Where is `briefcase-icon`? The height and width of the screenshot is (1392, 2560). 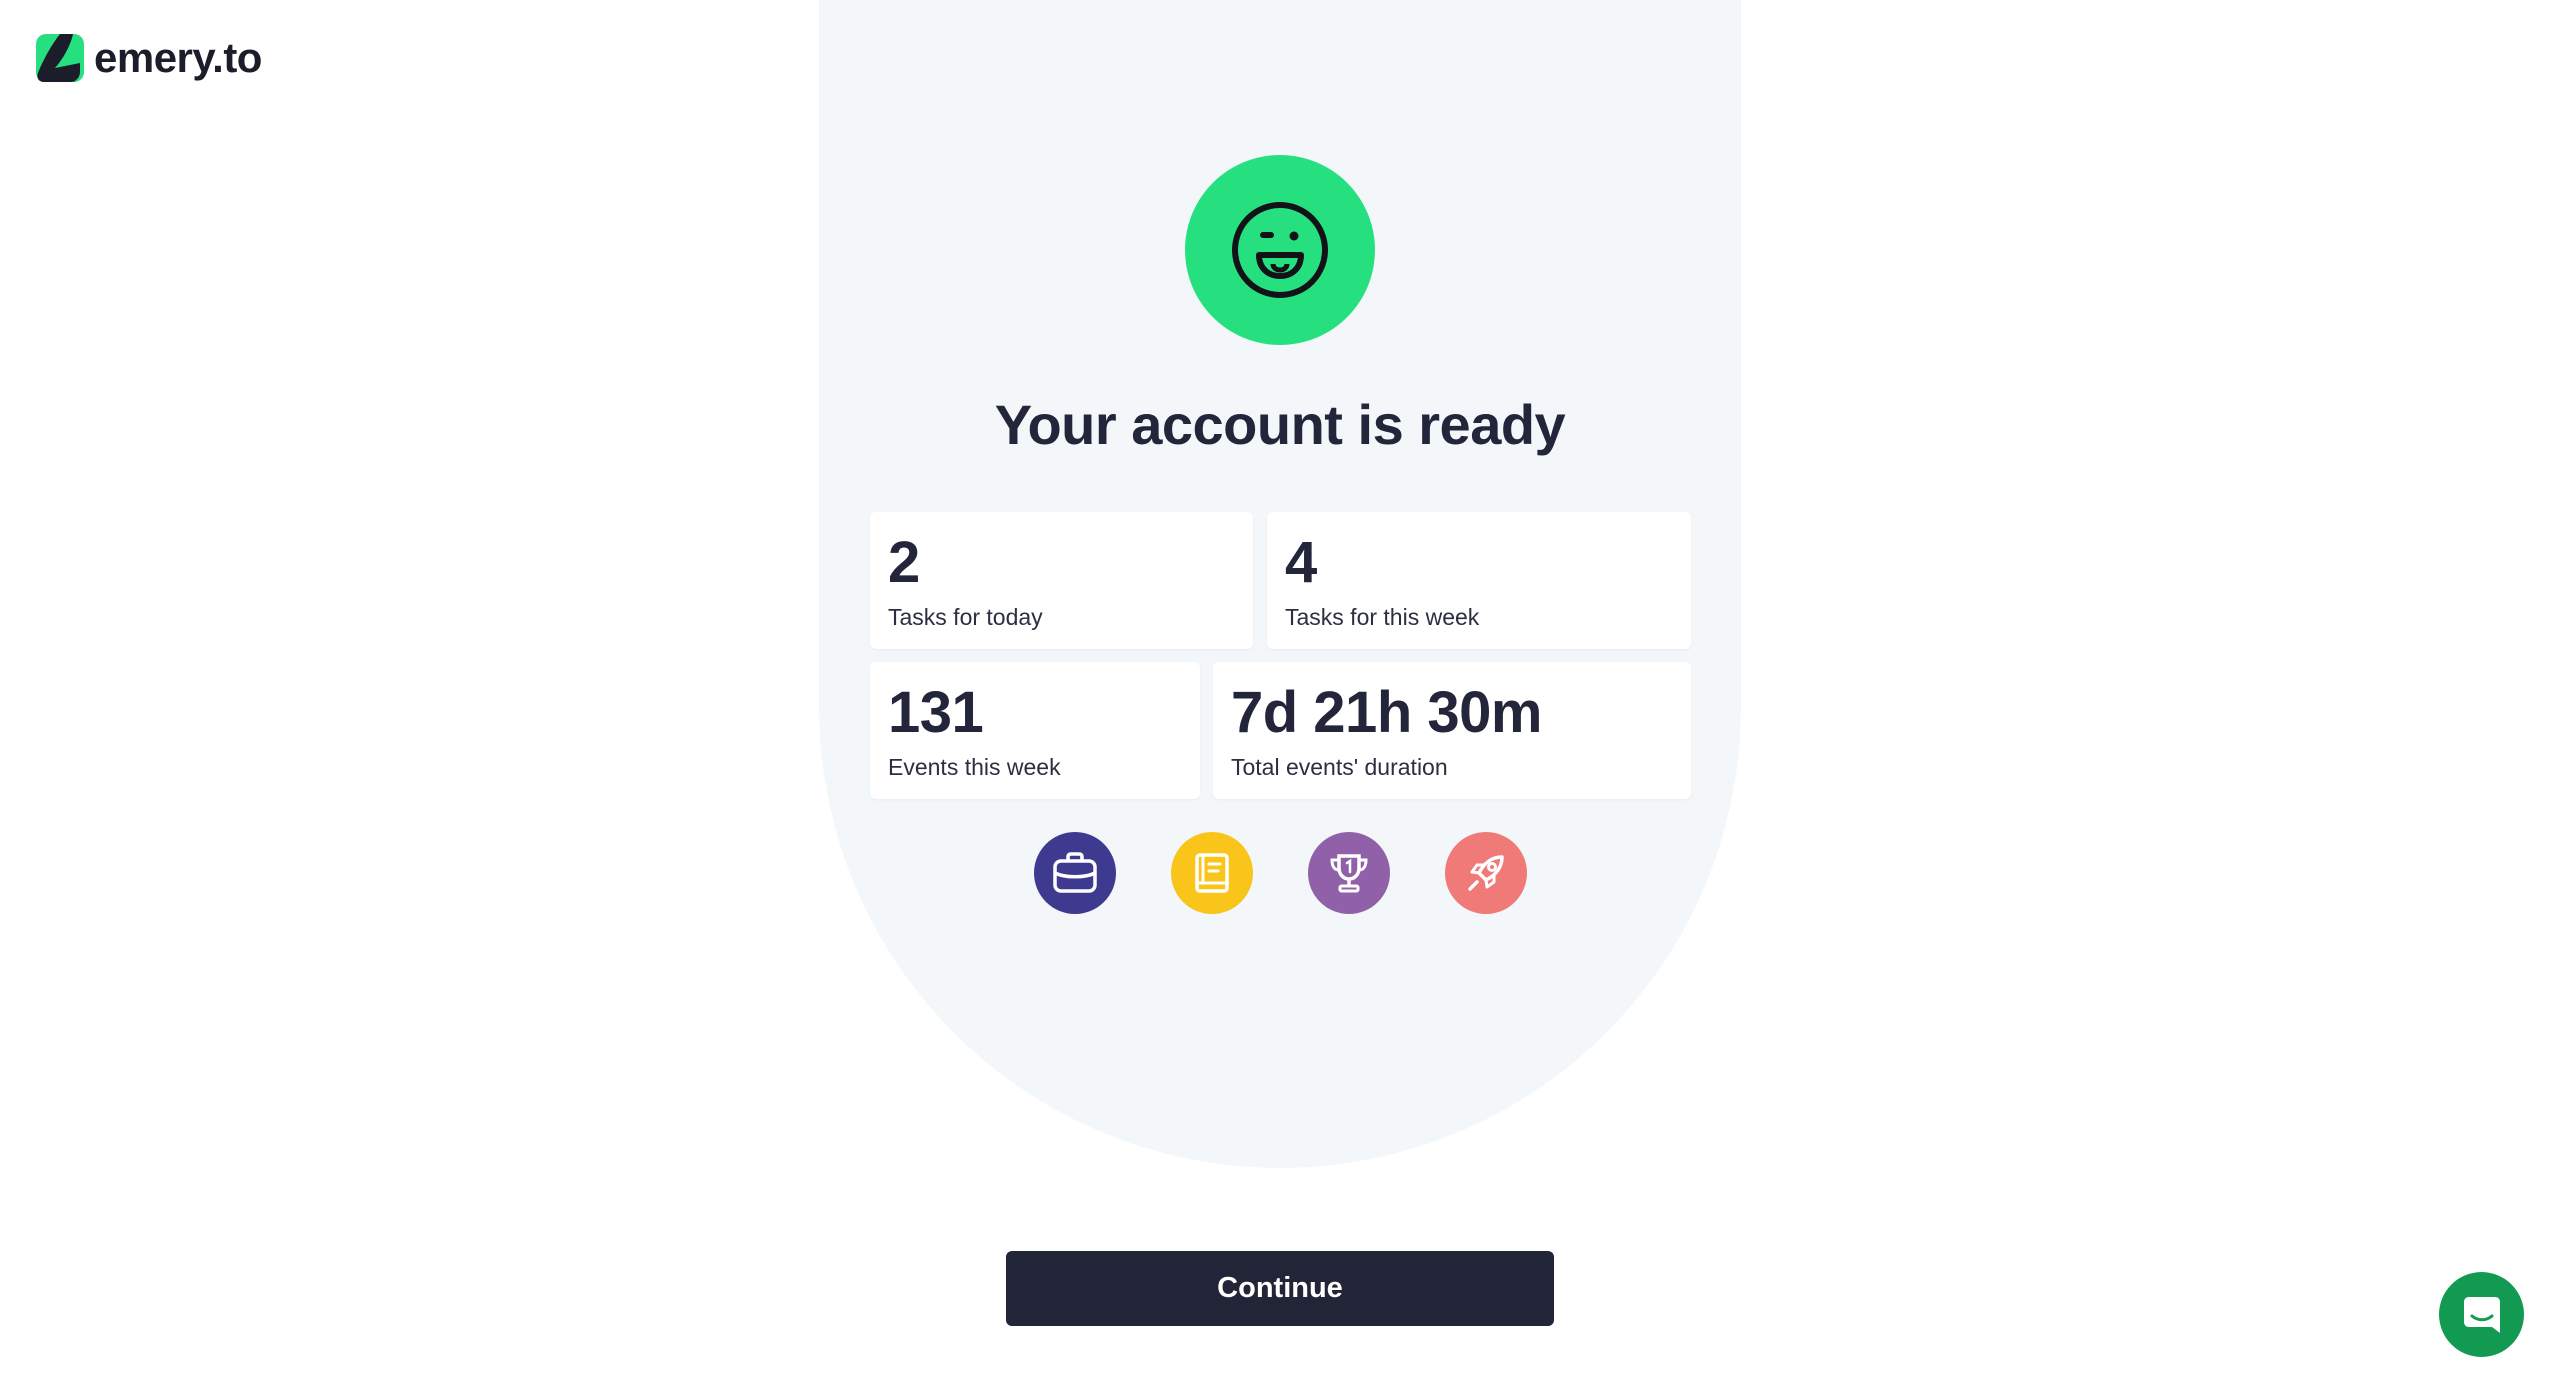 briefcase-icon is located at coordinates (1075, 872).